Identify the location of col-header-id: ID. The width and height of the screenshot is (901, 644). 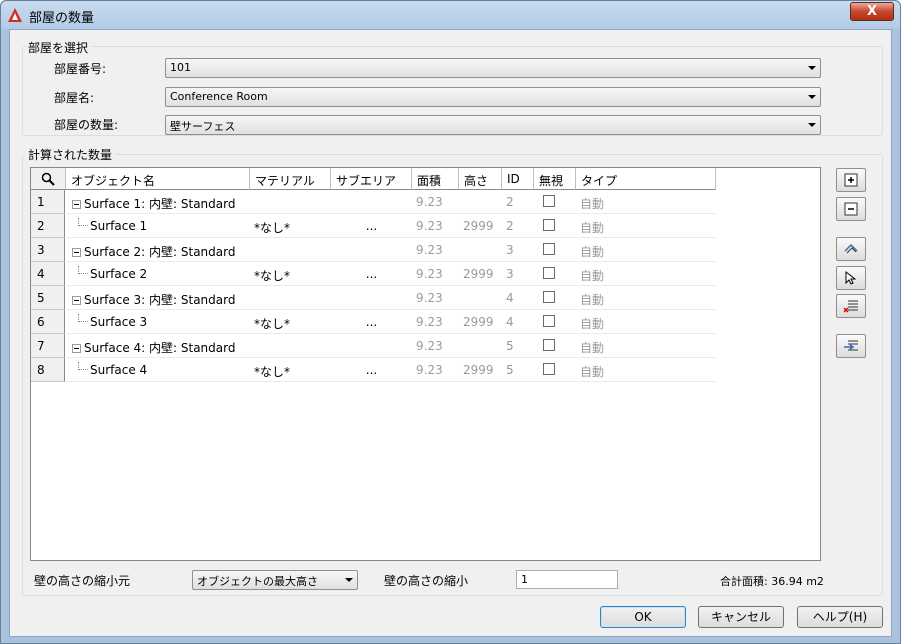
(518, 179).